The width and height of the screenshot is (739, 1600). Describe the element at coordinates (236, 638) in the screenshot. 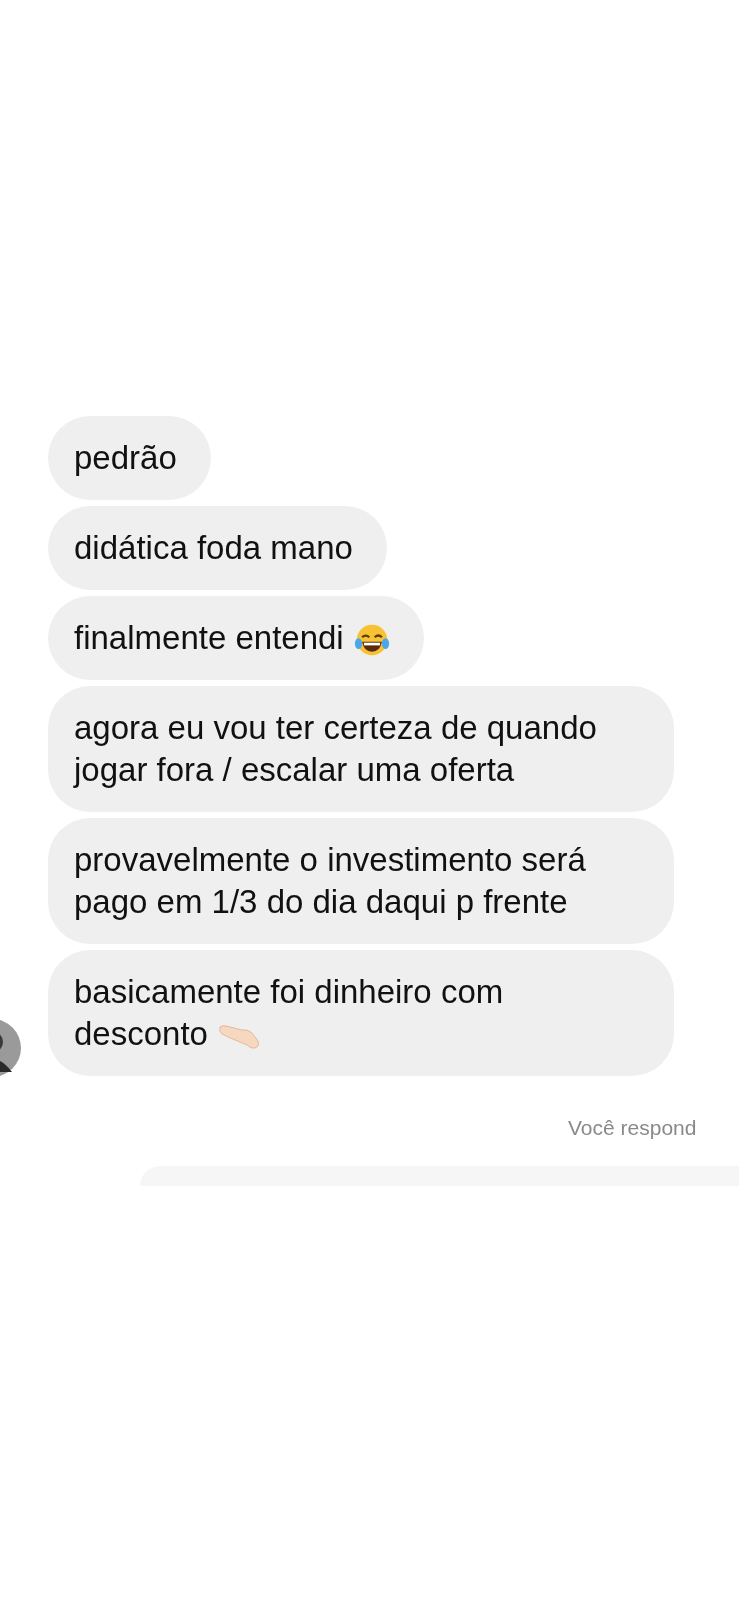

I see `message-bubble: finalmente entendi` at that location.